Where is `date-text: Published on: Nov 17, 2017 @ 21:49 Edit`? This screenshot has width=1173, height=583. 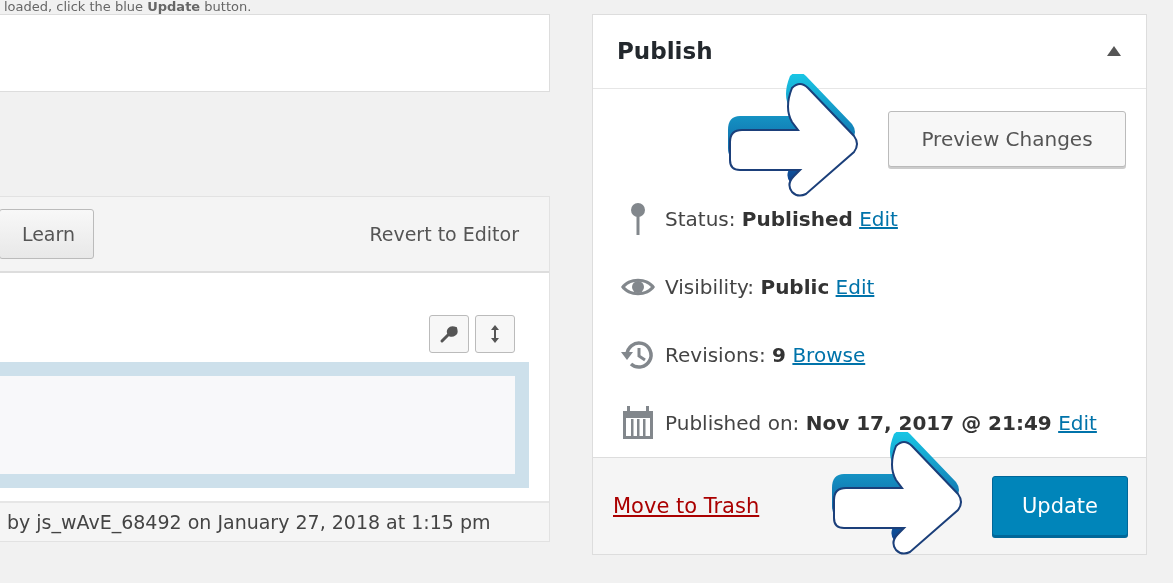 date-text: Published on: Nov 17, 2017 @ 21:49 Edit is located at coordinates (881, 422).